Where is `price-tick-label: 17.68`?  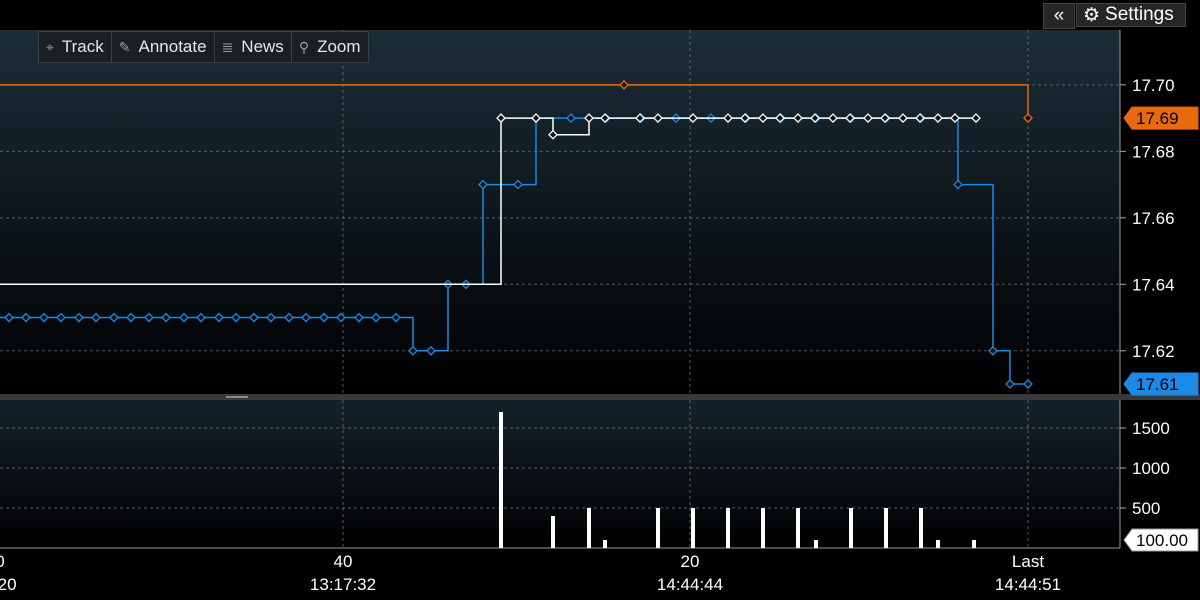 price-tick-label: 17.68 is located at coordinates (1153, 151).